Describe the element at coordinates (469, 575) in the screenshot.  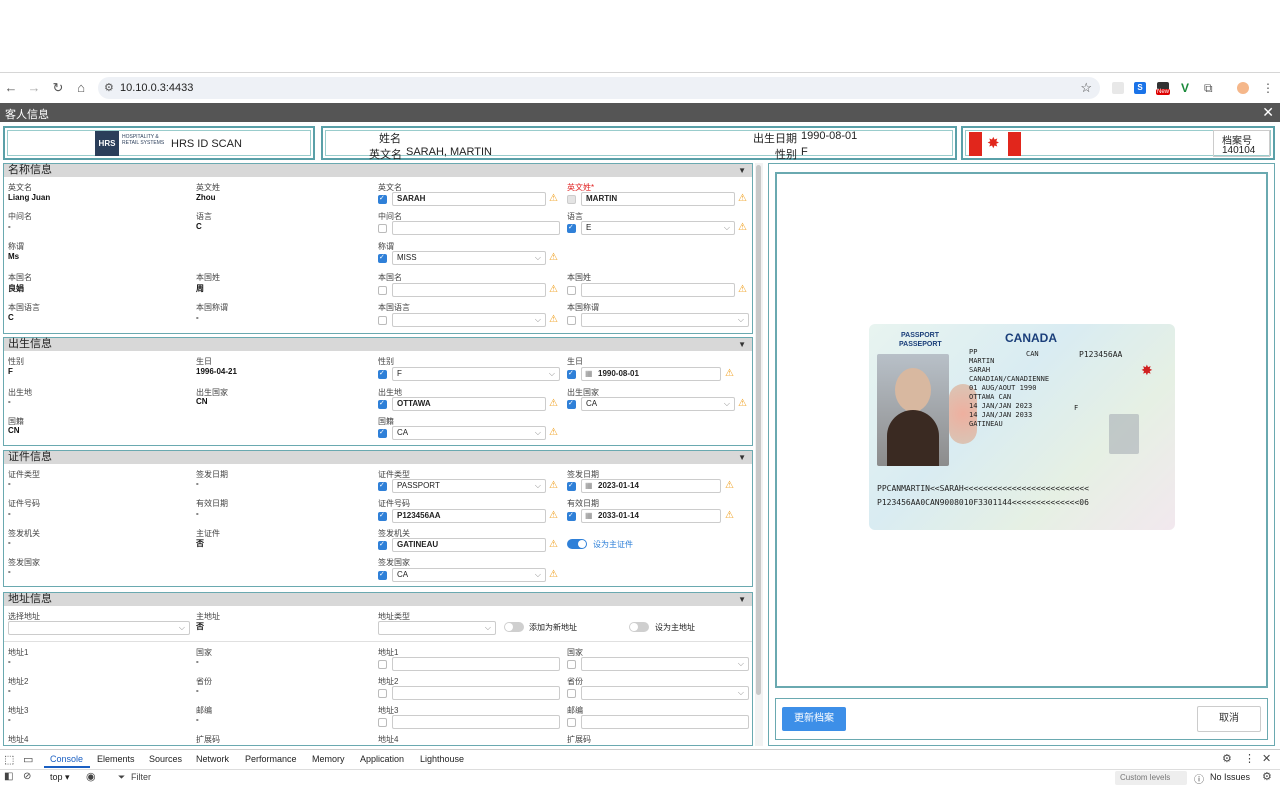
I see `issue-country-select: CA ⌵` at that location.